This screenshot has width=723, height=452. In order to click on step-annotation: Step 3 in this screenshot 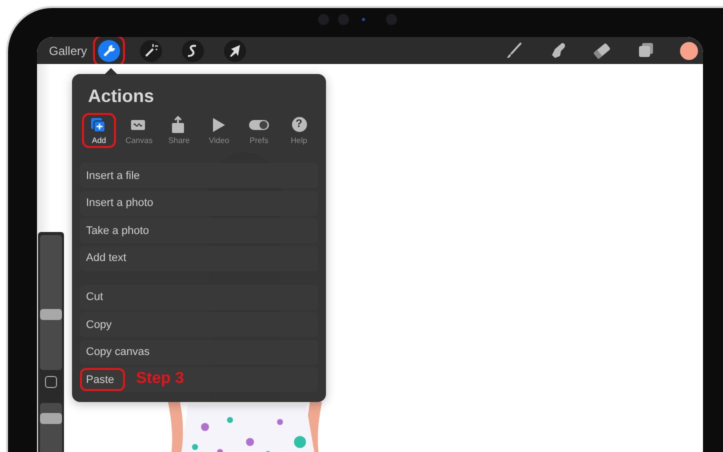, I will do `click(160, 379)`.